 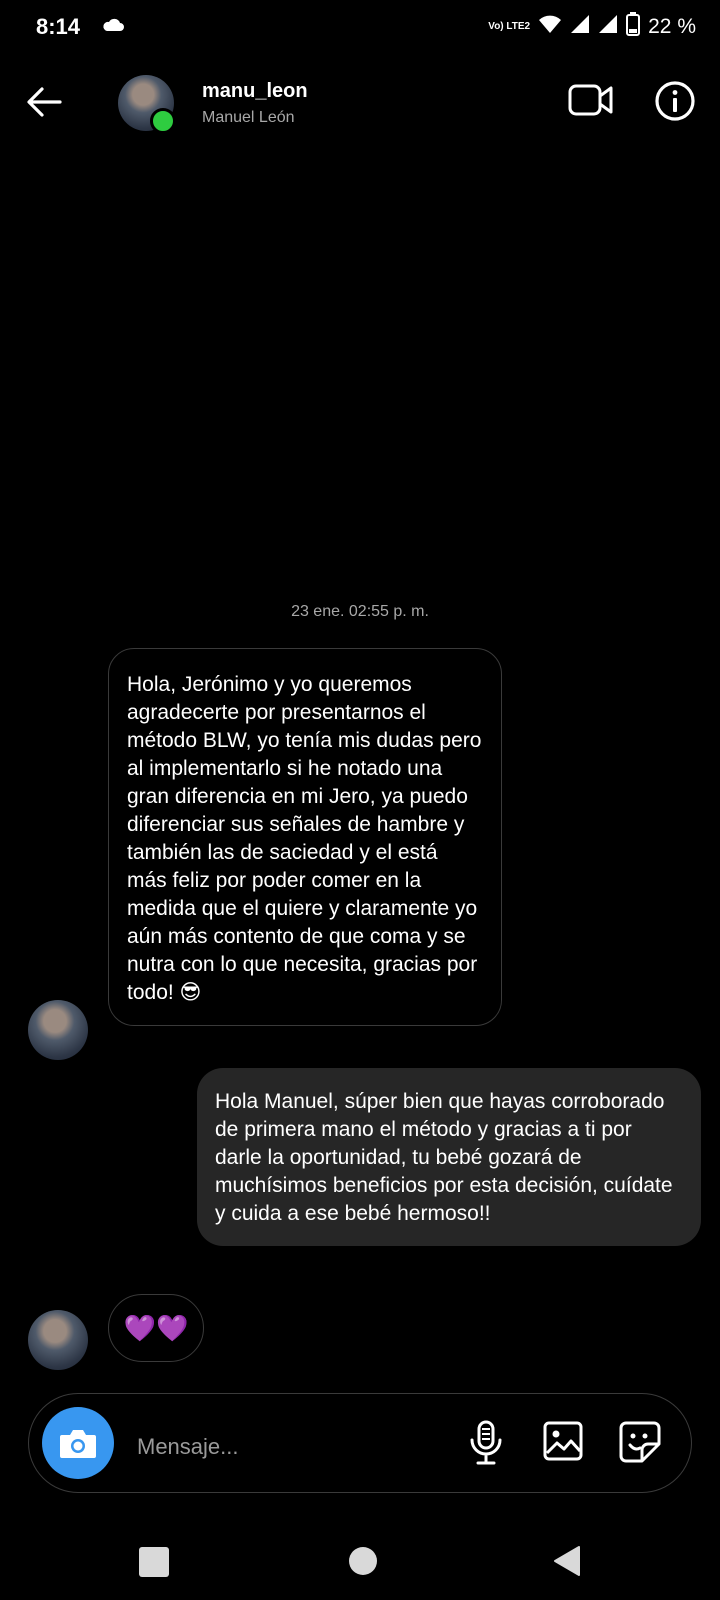 What do you see at coordinates (363, 1561) in the screenshot?
I see `home-button` at bounding box center [363, 1561].